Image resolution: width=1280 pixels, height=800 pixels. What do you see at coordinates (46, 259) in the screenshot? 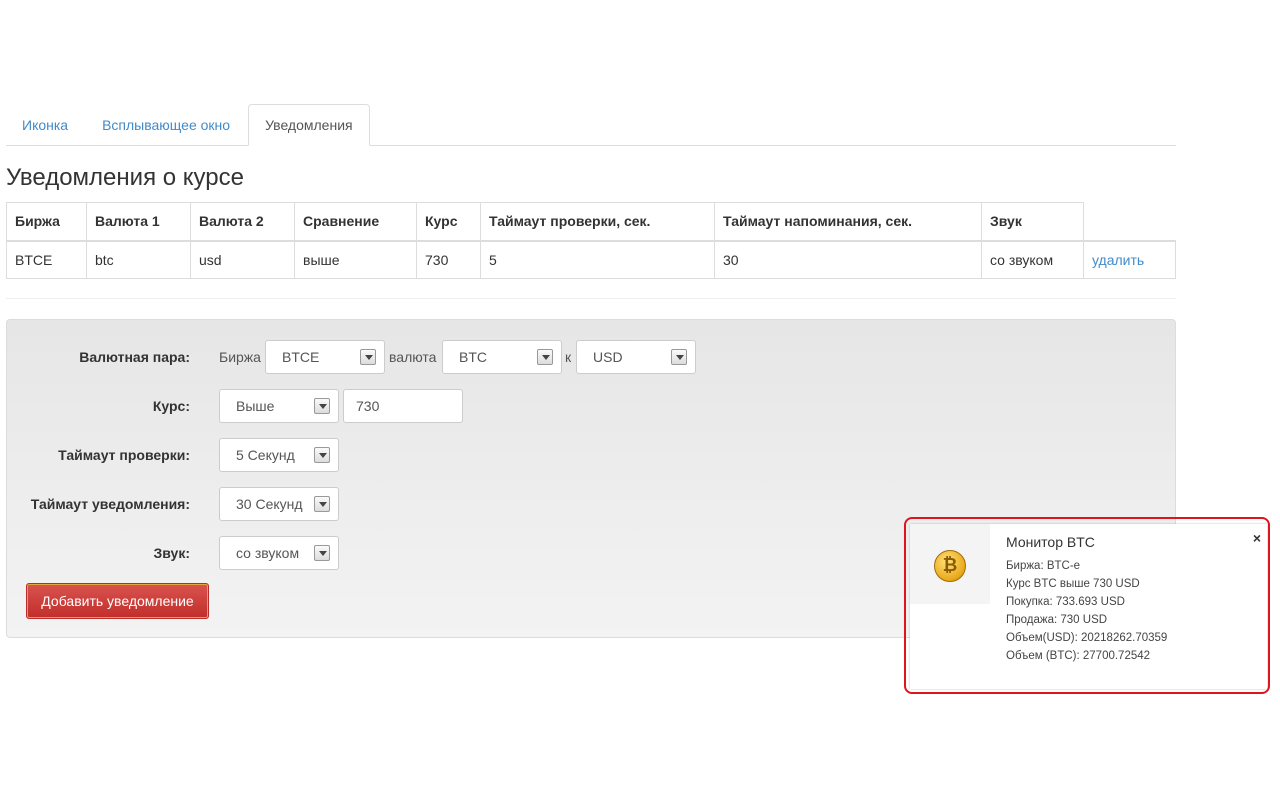
I see `cell-exchange: BTCE` at bounding box center [46, 259].